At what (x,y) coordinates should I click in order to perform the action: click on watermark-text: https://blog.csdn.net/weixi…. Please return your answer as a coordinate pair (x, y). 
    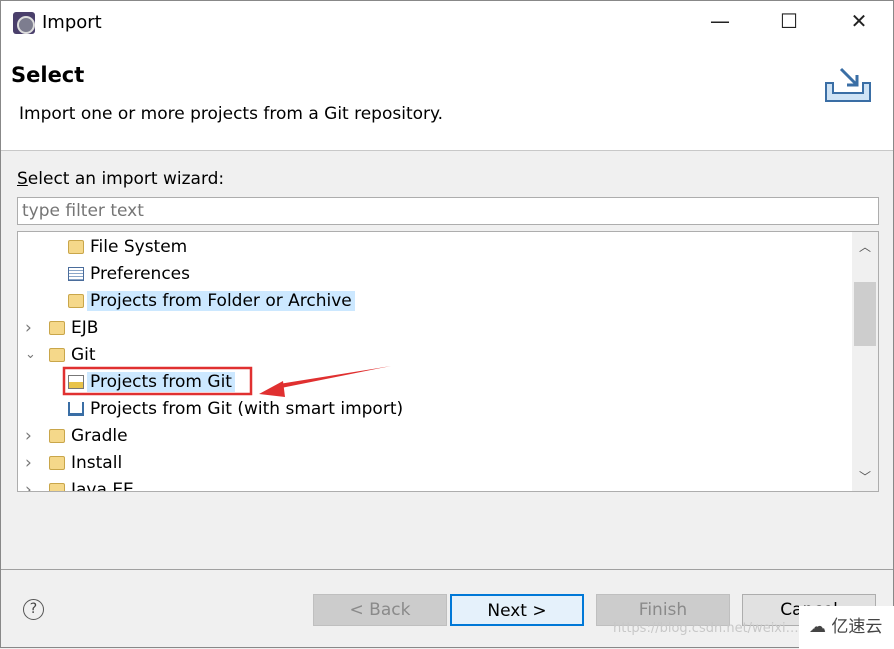
    Looking at the image, I should click on (706, 628).